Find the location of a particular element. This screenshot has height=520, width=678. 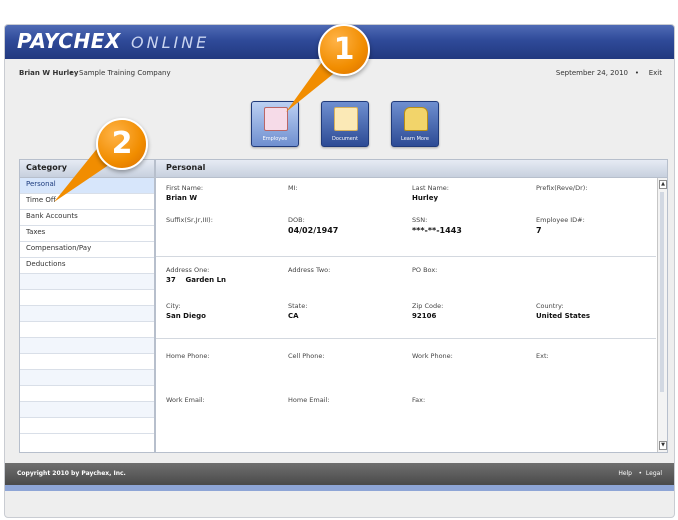

home-email-label: Home Email: is located at coordinates (309, 400).